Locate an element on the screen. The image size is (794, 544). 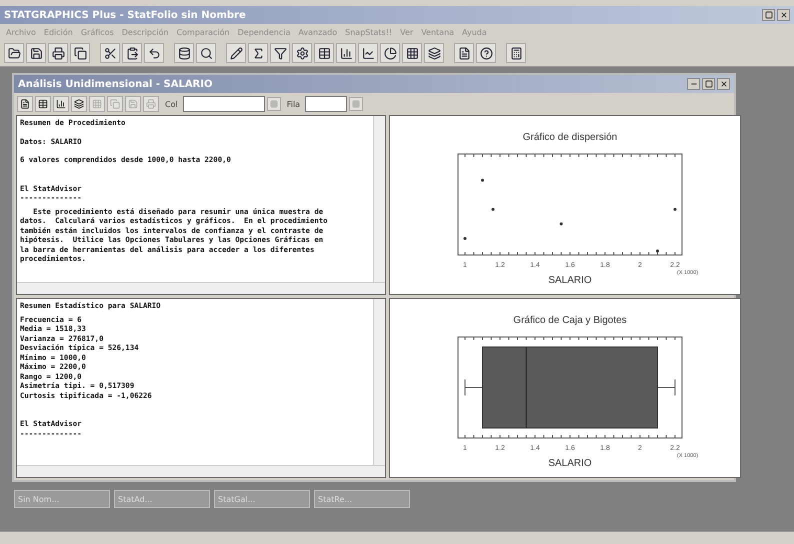
settings-icon is located at coordinates (302, 53).